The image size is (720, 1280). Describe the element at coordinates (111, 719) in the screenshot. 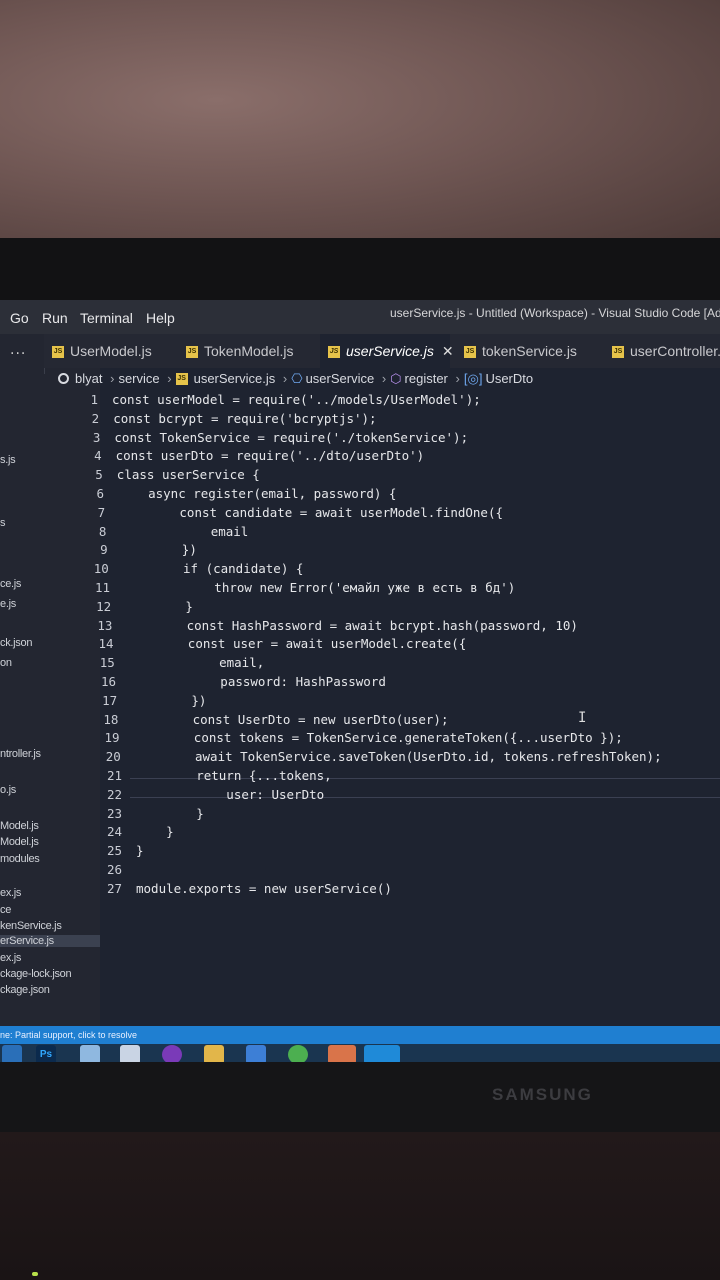

I see `line-number: 18` at that location.